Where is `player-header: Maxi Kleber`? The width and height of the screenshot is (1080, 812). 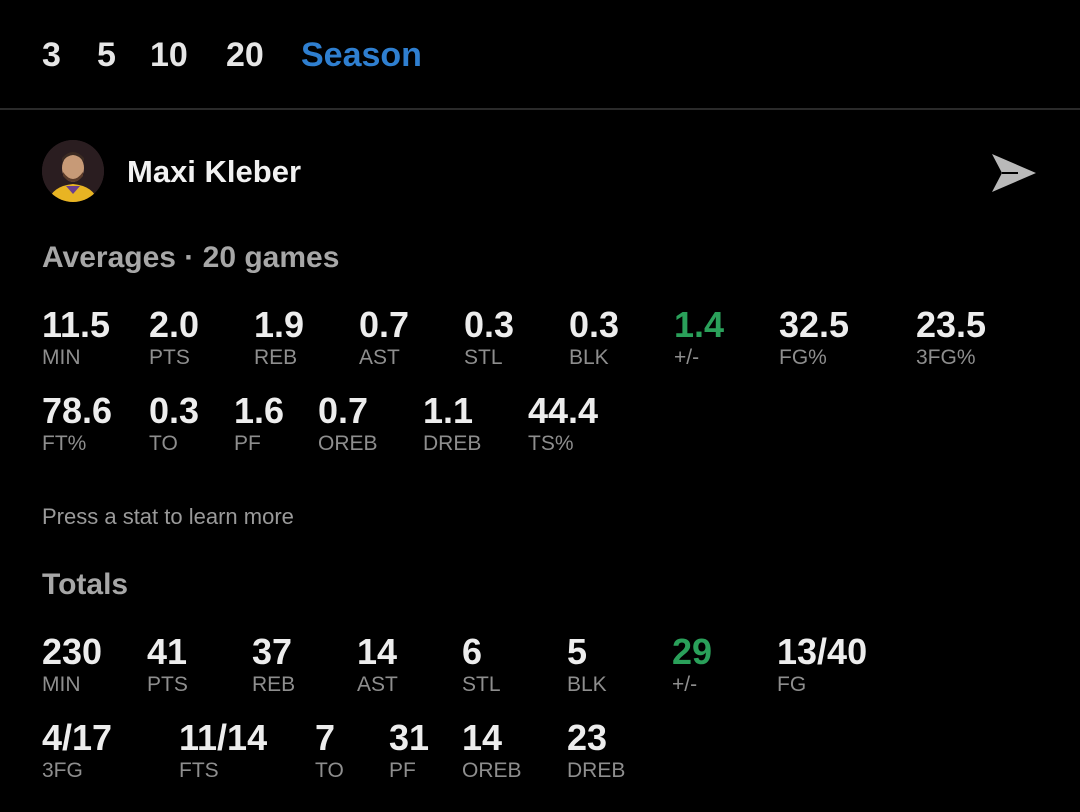
player-header: Maxi Kleber is located at coordinates (540, 172).